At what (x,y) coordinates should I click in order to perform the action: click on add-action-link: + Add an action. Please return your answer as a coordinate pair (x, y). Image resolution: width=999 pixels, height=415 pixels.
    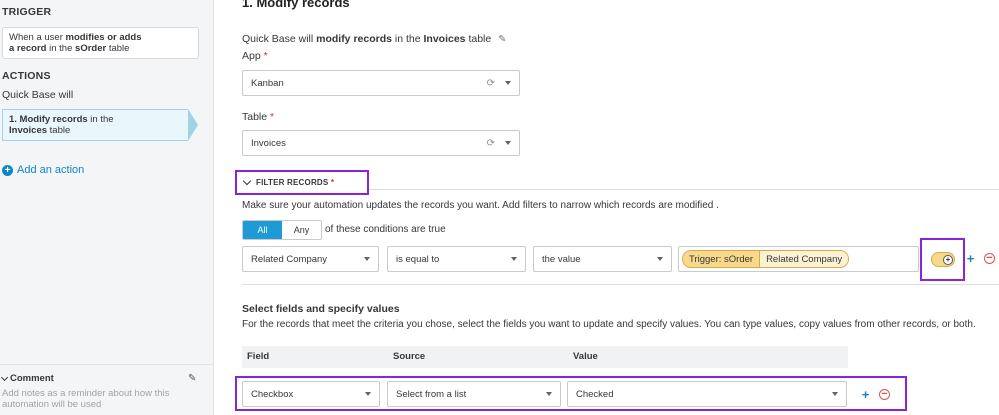
    Looking at the image, I should click on (43, 170).